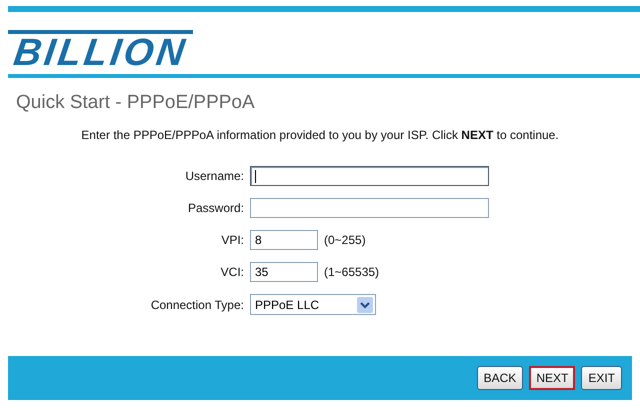 This screenshot has width=640, height=410. Describe the element at coordinates (216, 208) in the screenshot. I see `field-label: Password:` at that location.